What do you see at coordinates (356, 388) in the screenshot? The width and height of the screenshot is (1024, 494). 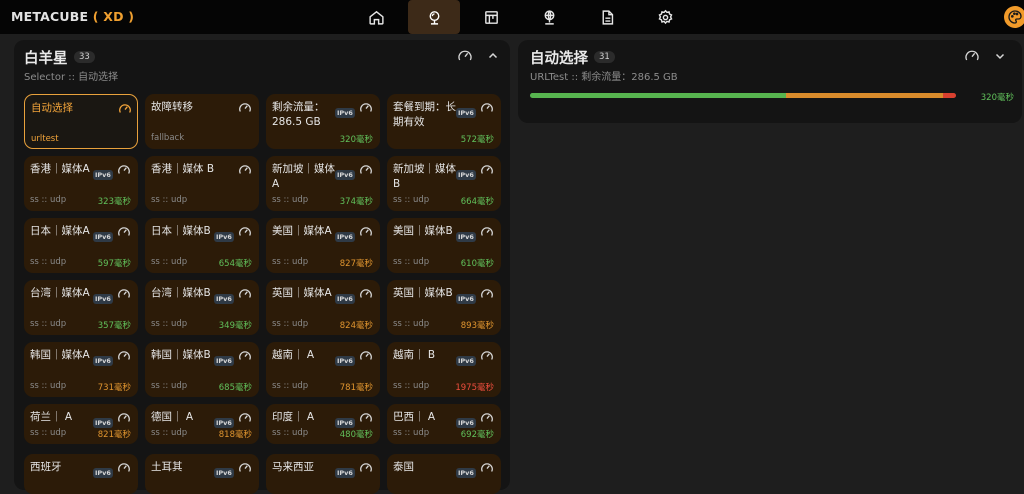 I see `proxy-delay: 781毫秒` at bounding box center [356, 388].